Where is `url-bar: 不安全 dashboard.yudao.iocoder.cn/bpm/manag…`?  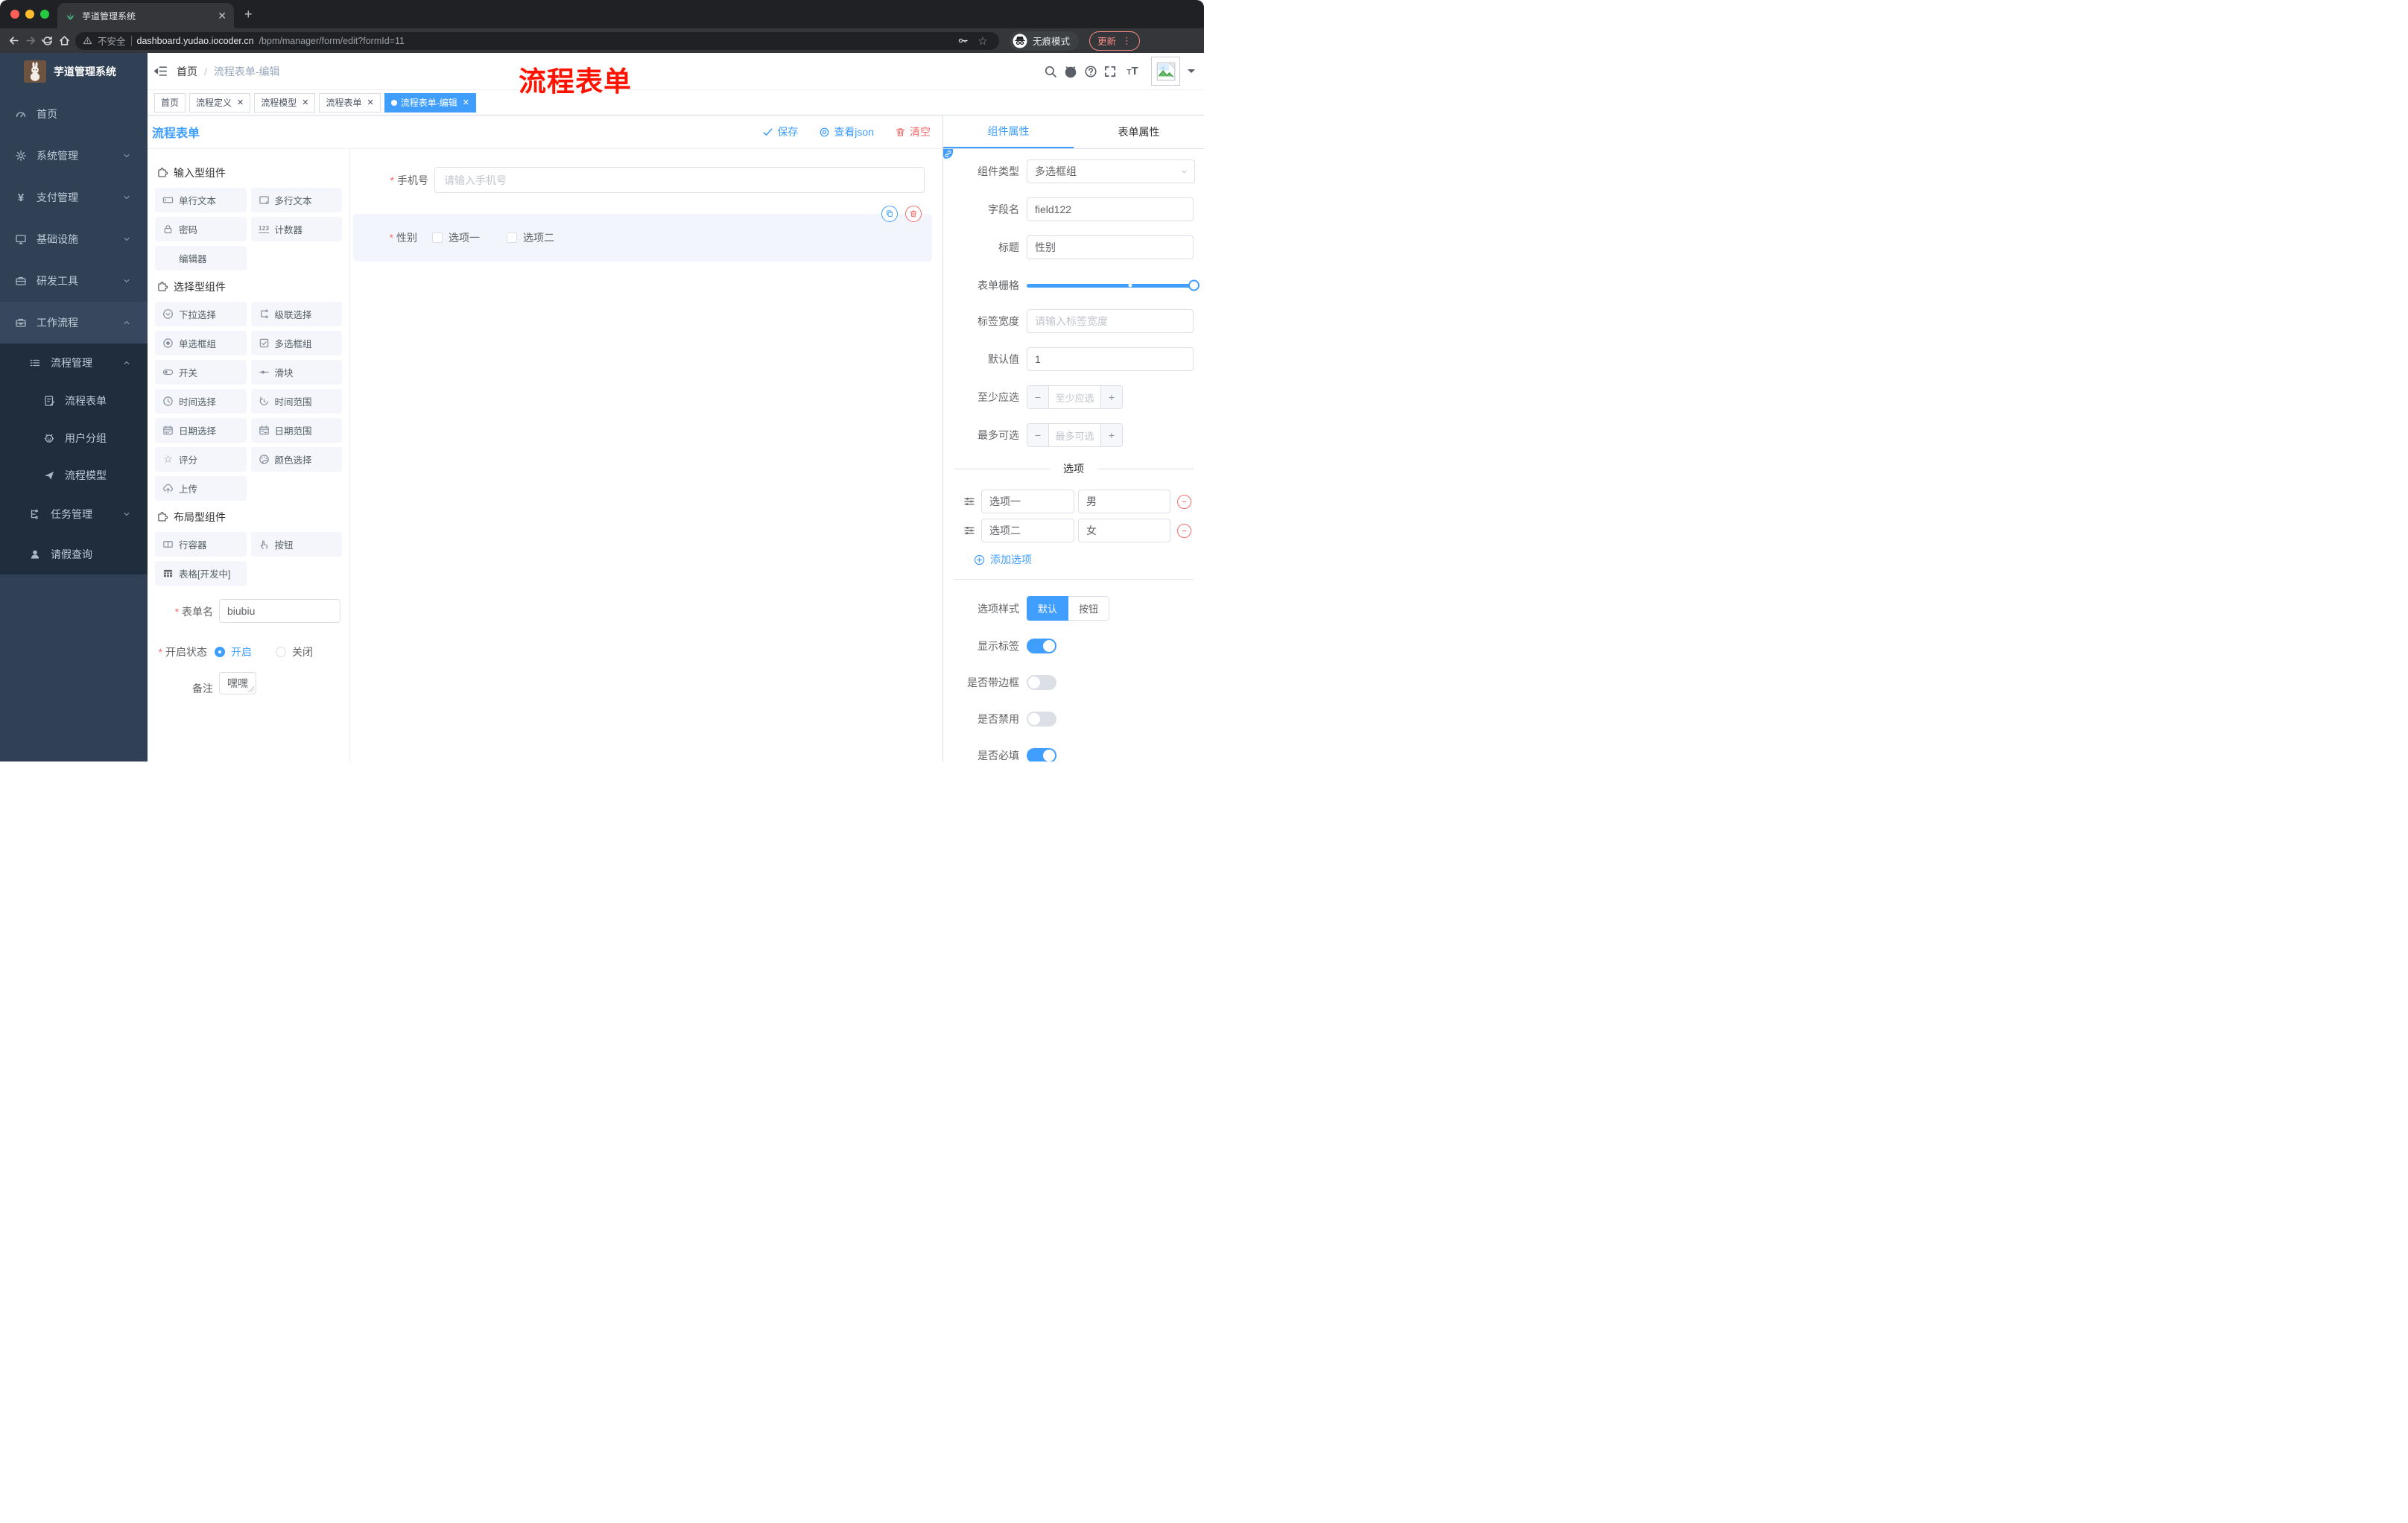
url-bar: 不安全 dashboard.yudao.iocoder.cn/bpm/manag… is located at coordinates (537, 40).